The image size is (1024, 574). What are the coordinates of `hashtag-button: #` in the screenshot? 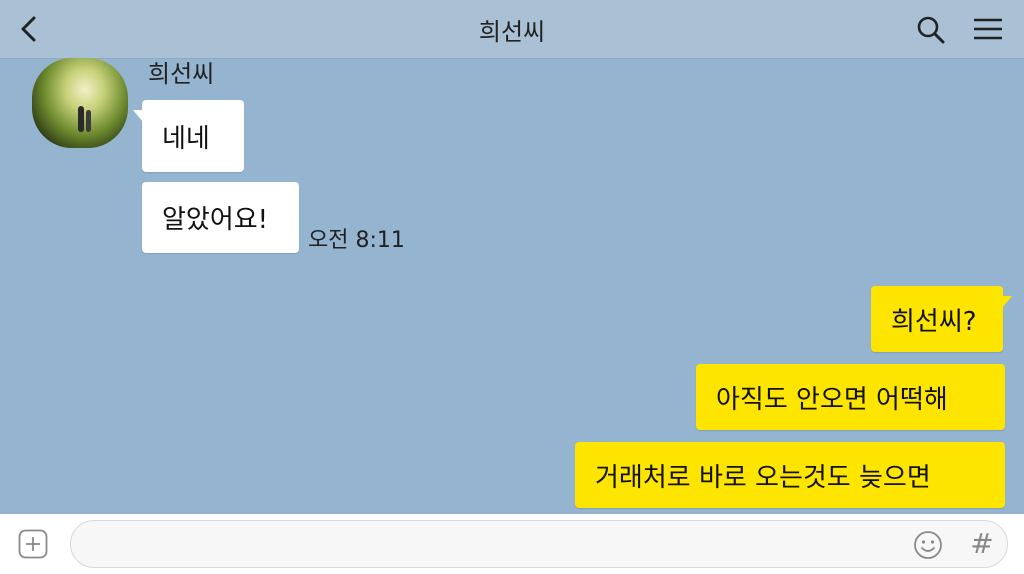 It's located at (982, 544).